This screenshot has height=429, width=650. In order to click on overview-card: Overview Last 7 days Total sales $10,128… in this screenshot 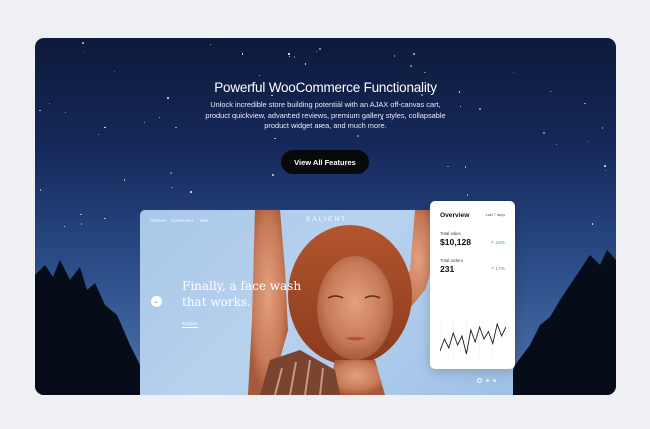, I will do `click(472, 285)`.